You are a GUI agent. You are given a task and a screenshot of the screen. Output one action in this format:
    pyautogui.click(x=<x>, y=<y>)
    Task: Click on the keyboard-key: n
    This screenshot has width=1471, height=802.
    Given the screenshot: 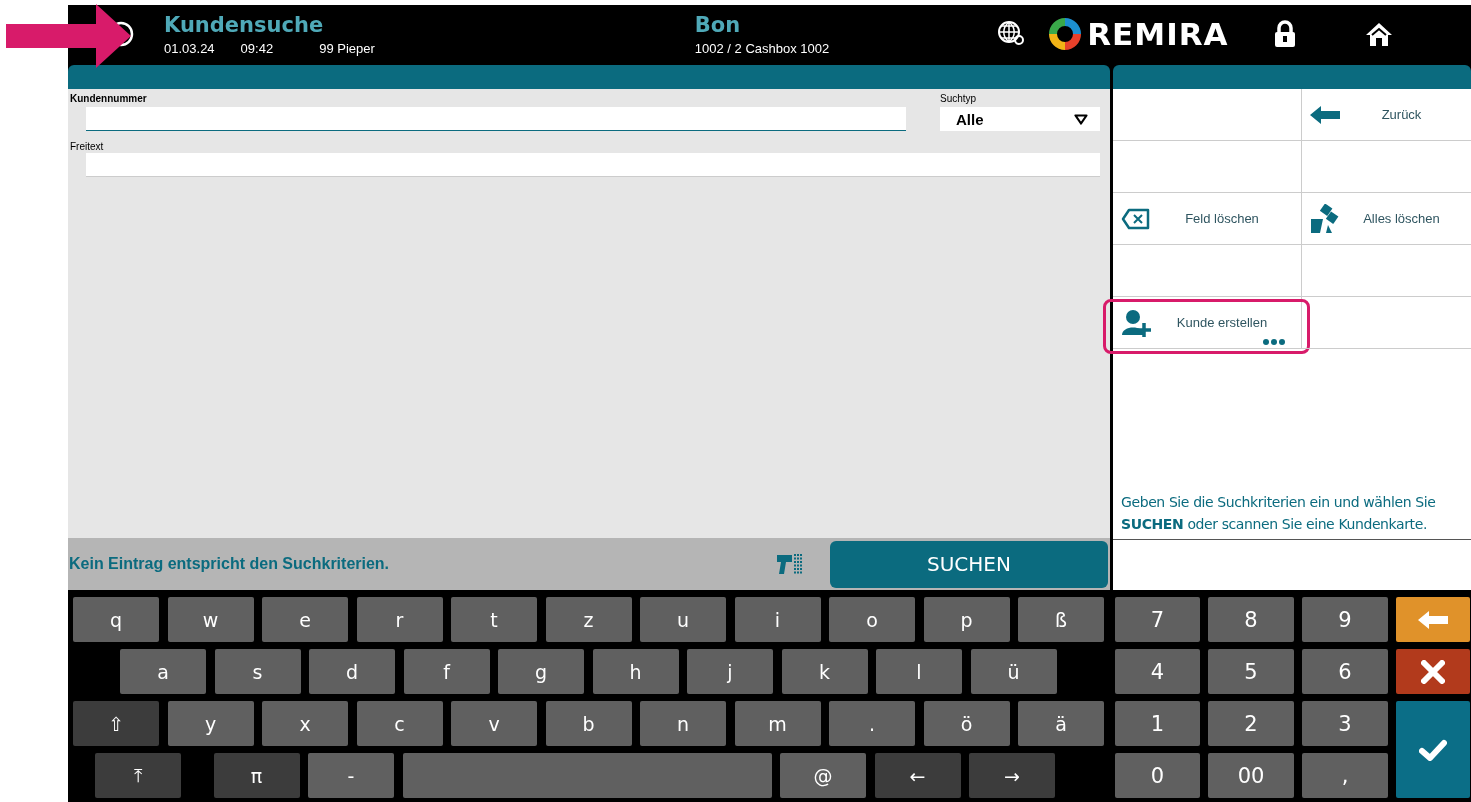 What is the action you would take?
    pyautogui.click(x=683, y=723)
    